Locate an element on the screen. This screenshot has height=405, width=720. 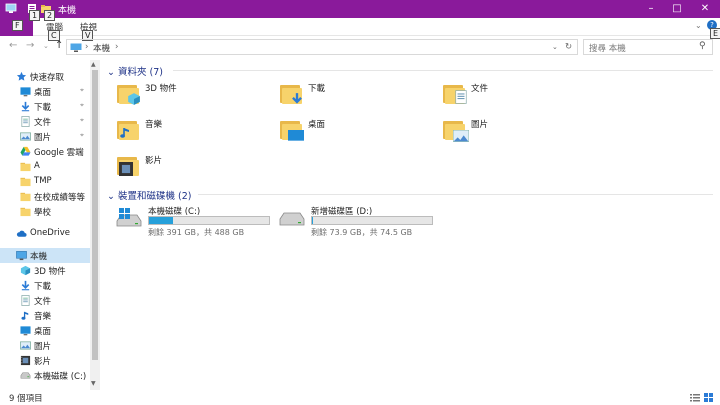
drives-group-header: ⌄ 裝置和磁碟機 (2) is located at coordinates (149, 195).